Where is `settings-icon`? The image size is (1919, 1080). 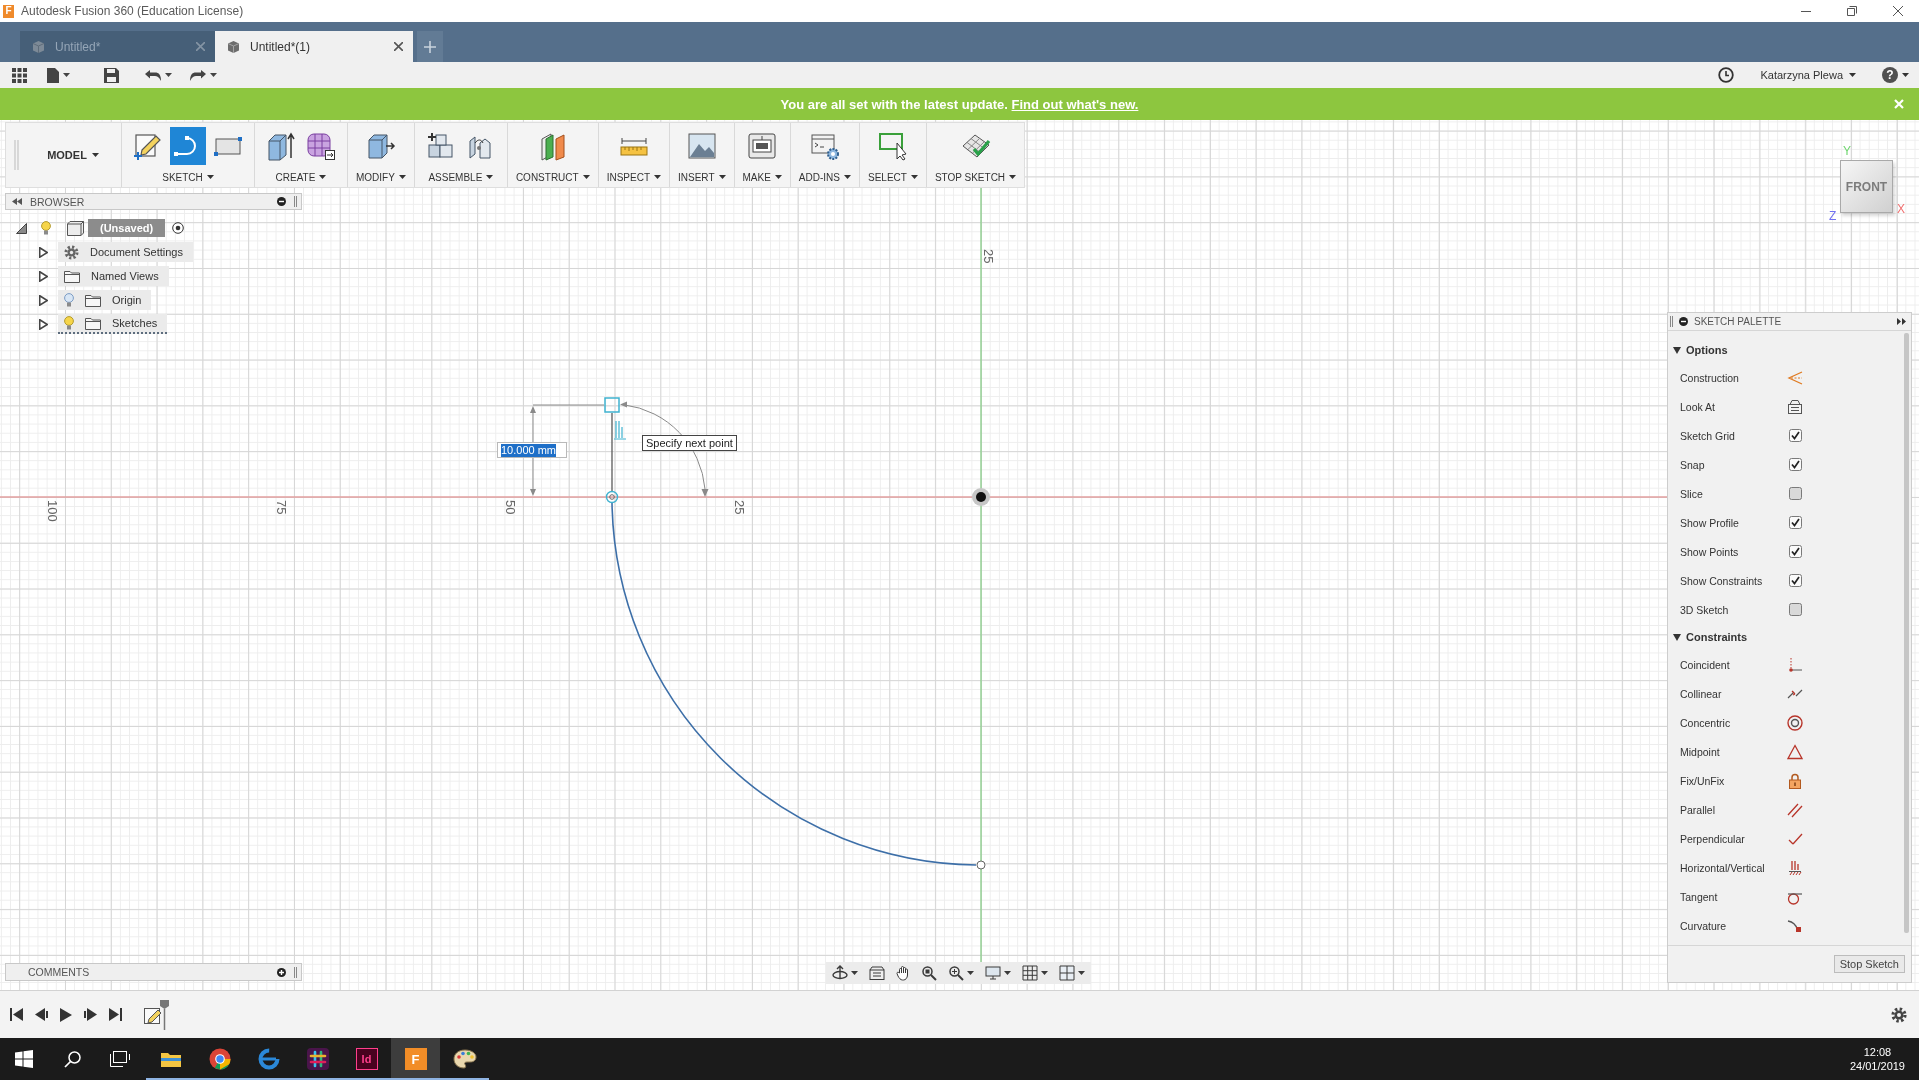
settings-icon is located at coordinates (1899, 1014).